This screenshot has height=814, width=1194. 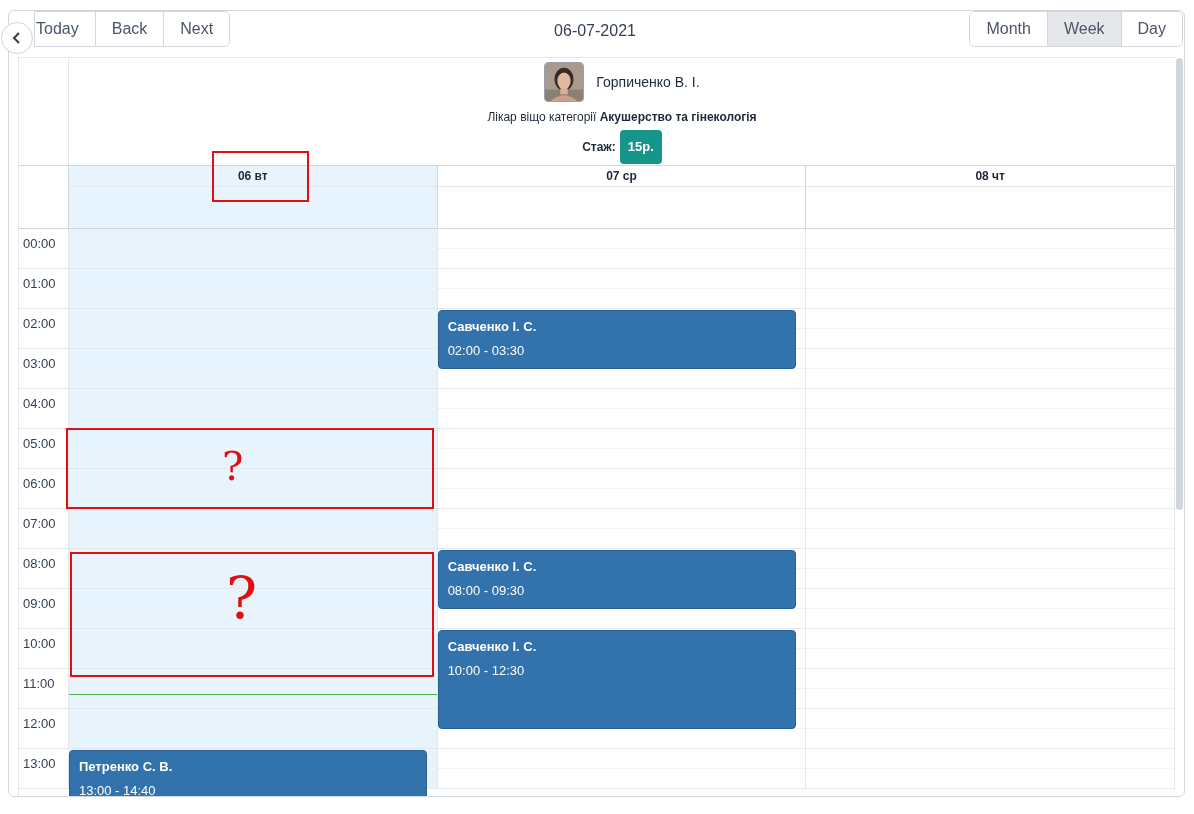 What do you see at coordinates (39, 723) in the screenshot?
I see `hour-label: 12:00` at bounding box center [39, 723].